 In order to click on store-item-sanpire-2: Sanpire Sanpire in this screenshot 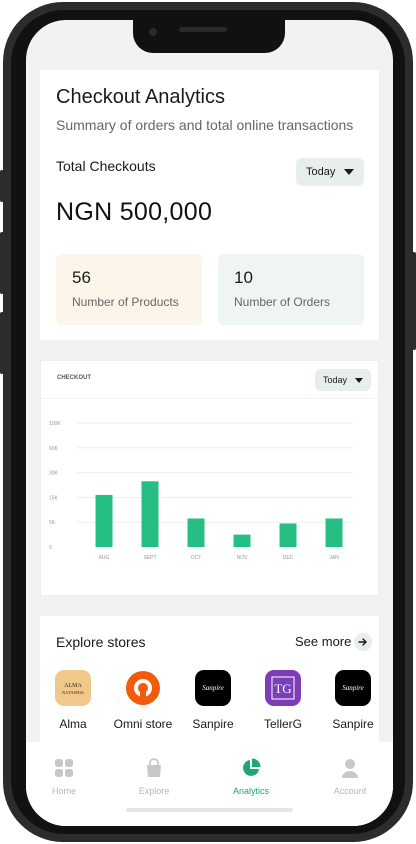, I will do `click(348, 700)`.